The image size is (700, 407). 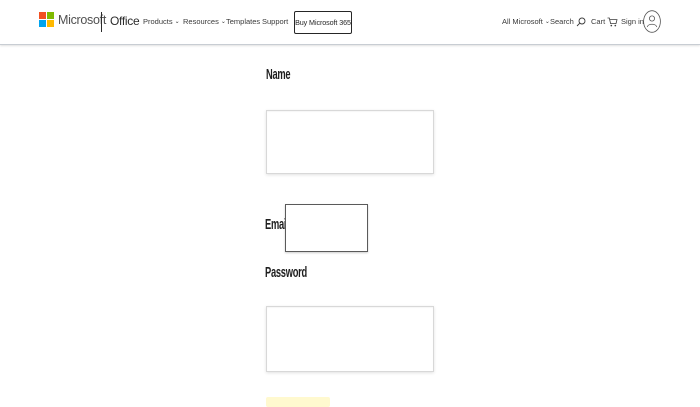 I want to click on brand-divider, so click(x=101, y=22).